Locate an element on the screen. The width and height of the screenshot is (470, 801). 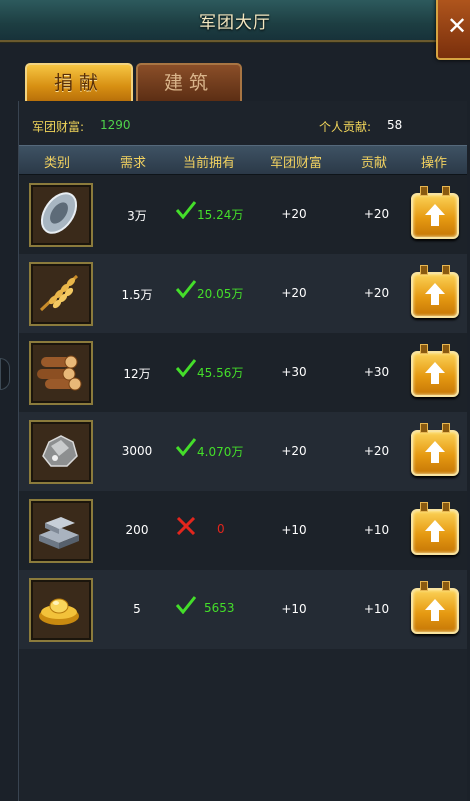
legion-wealth-label: 军团财富: is located at coordinates (58, 127).